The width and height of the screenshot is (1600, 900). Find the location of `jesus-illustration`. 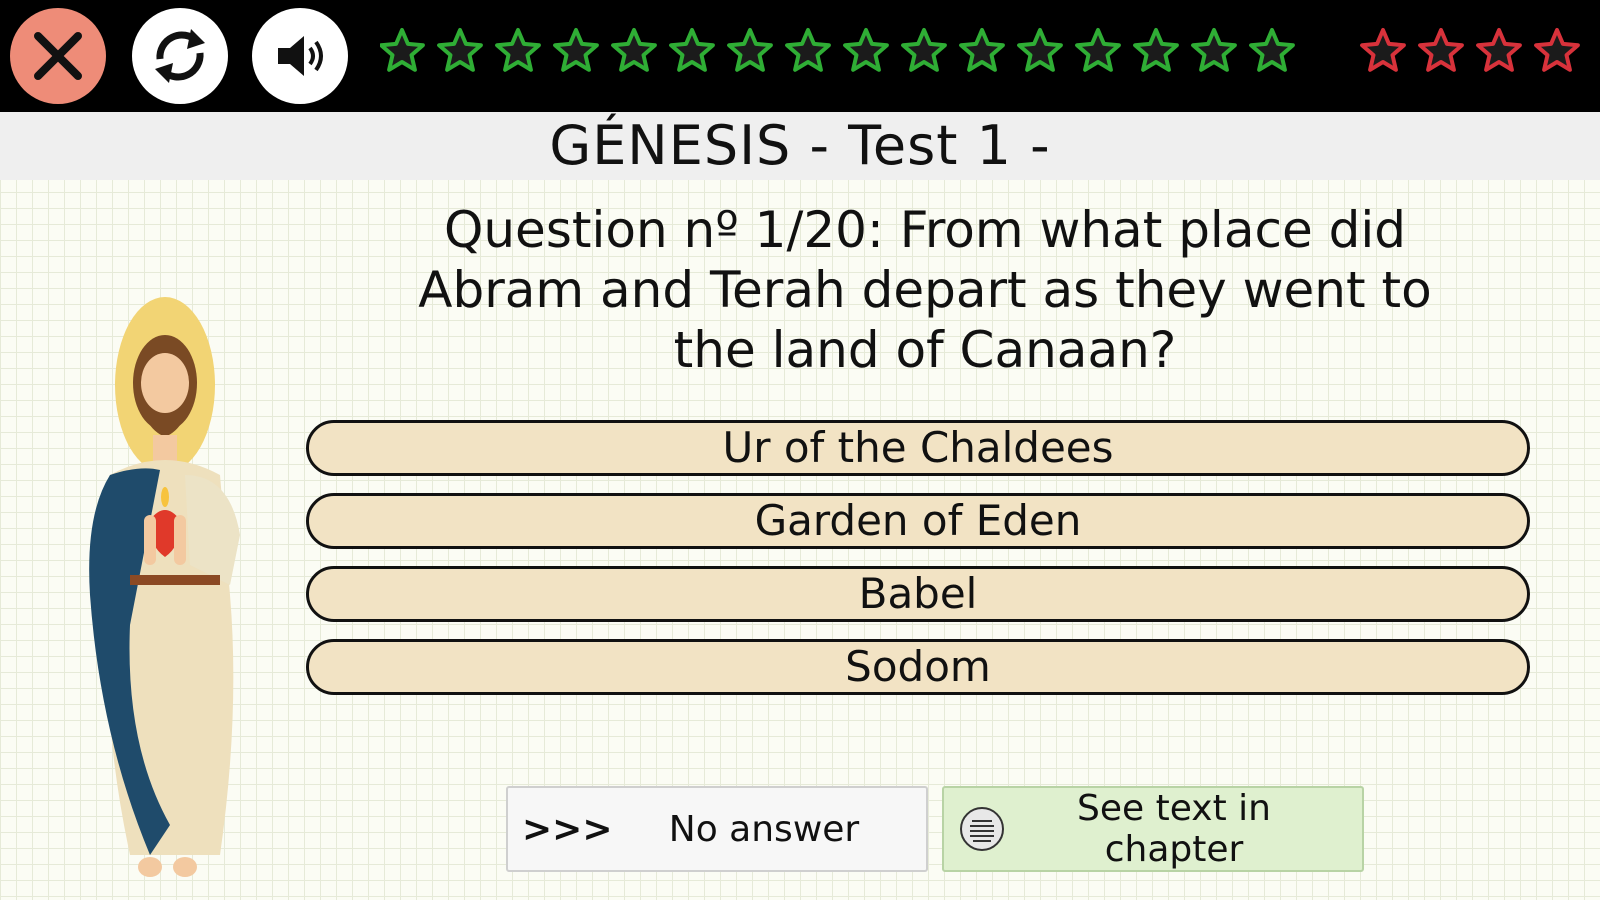

jesus-illustration is located at coordinates (164, 587).